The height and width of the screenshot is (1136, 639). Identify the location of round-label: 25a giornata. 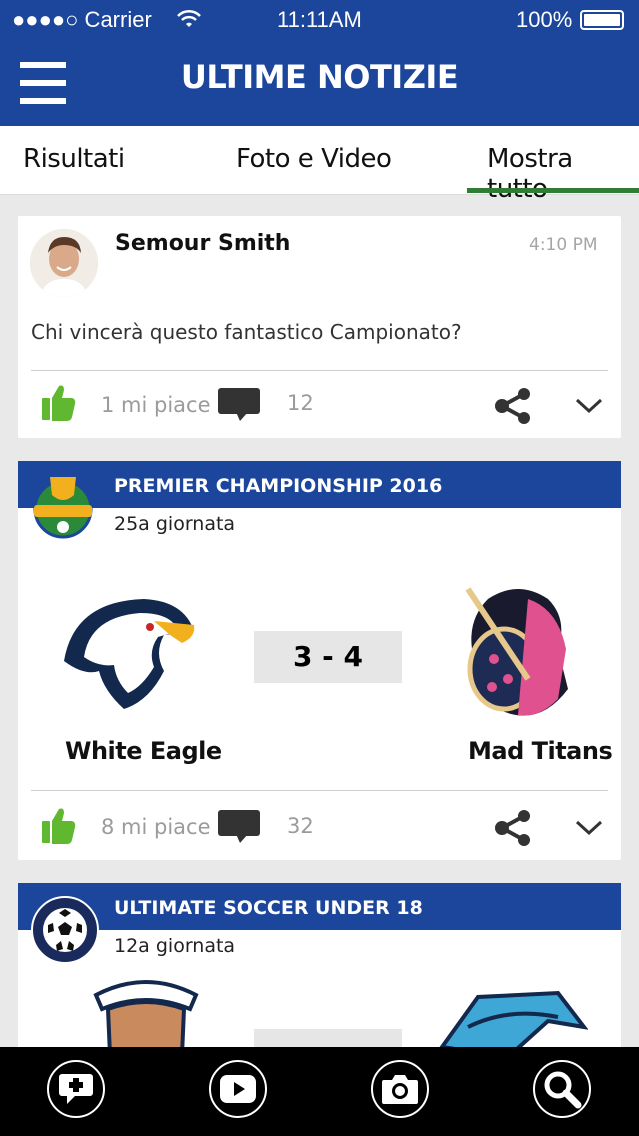
(175, 524).